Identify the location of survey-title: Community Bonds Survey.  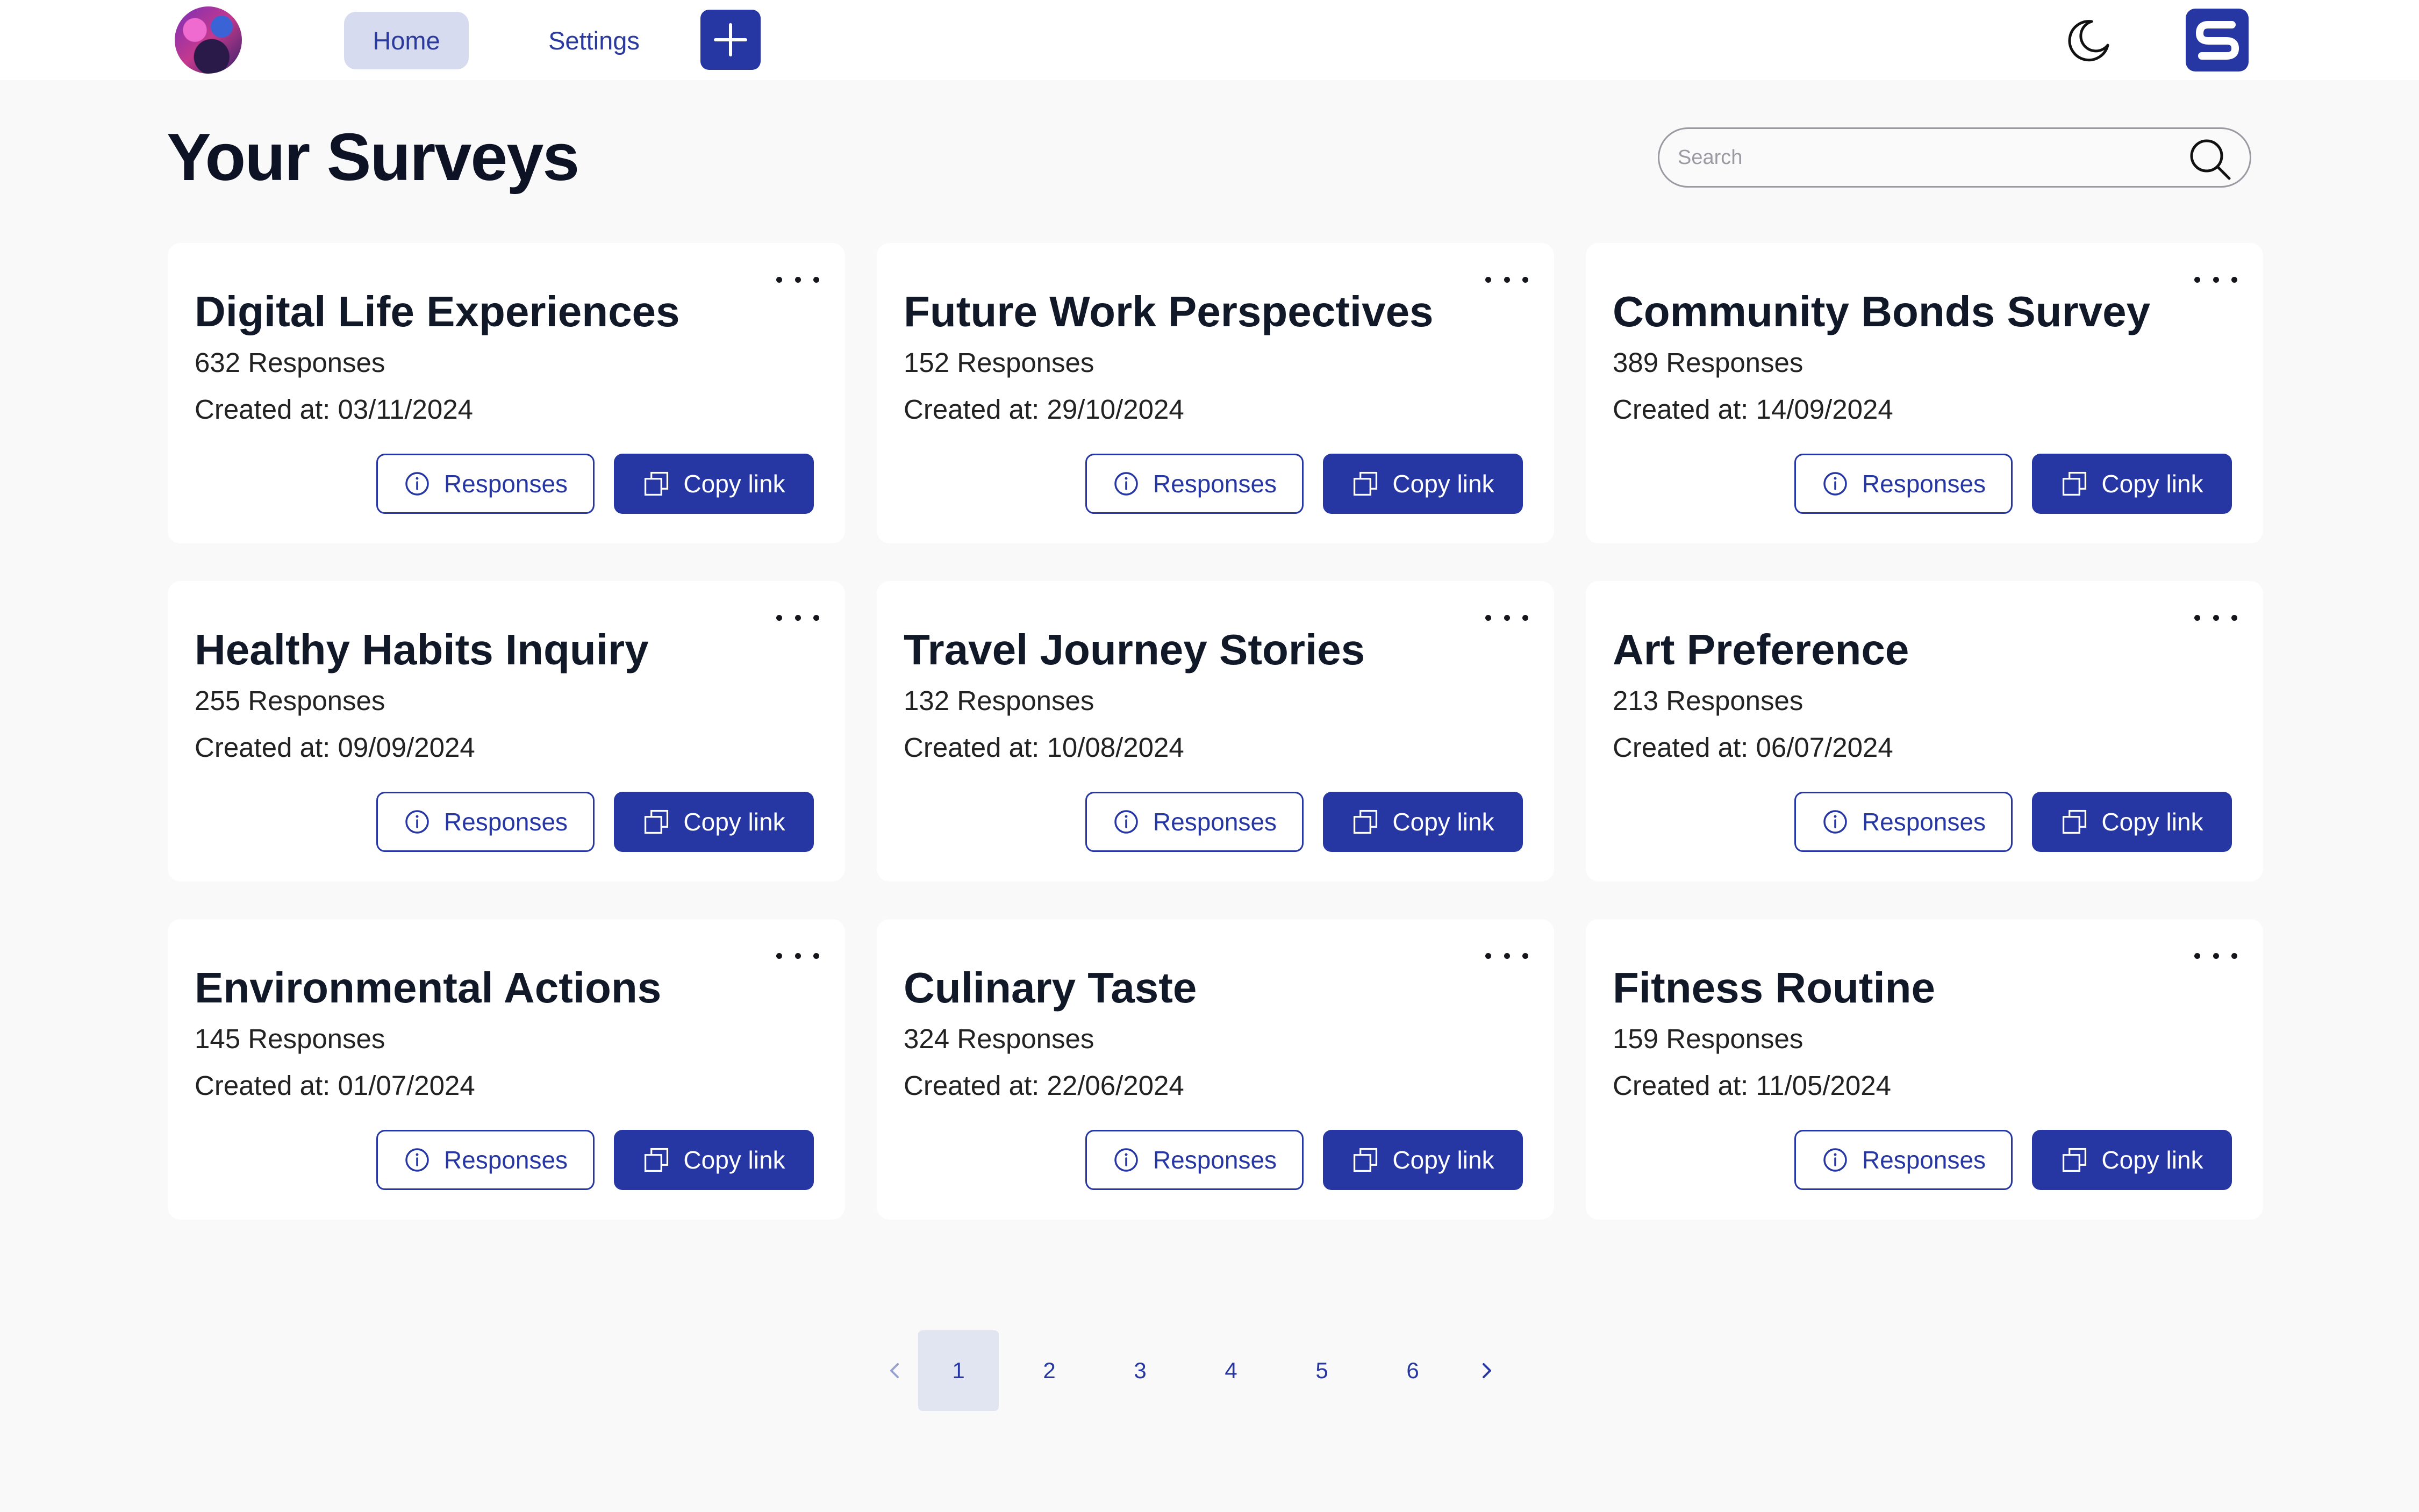
(1882, 312).